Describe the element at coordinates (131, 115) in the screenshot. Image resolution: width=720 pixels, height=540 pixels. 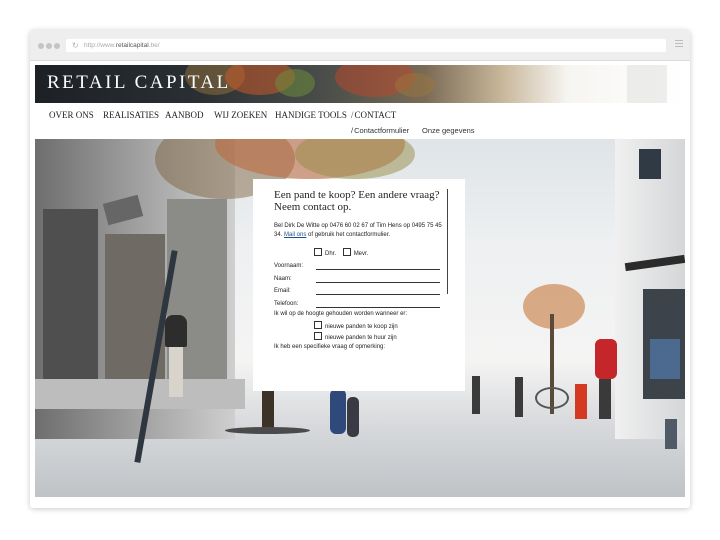
I see `nav-realisaties: REALISATIES` at that location.